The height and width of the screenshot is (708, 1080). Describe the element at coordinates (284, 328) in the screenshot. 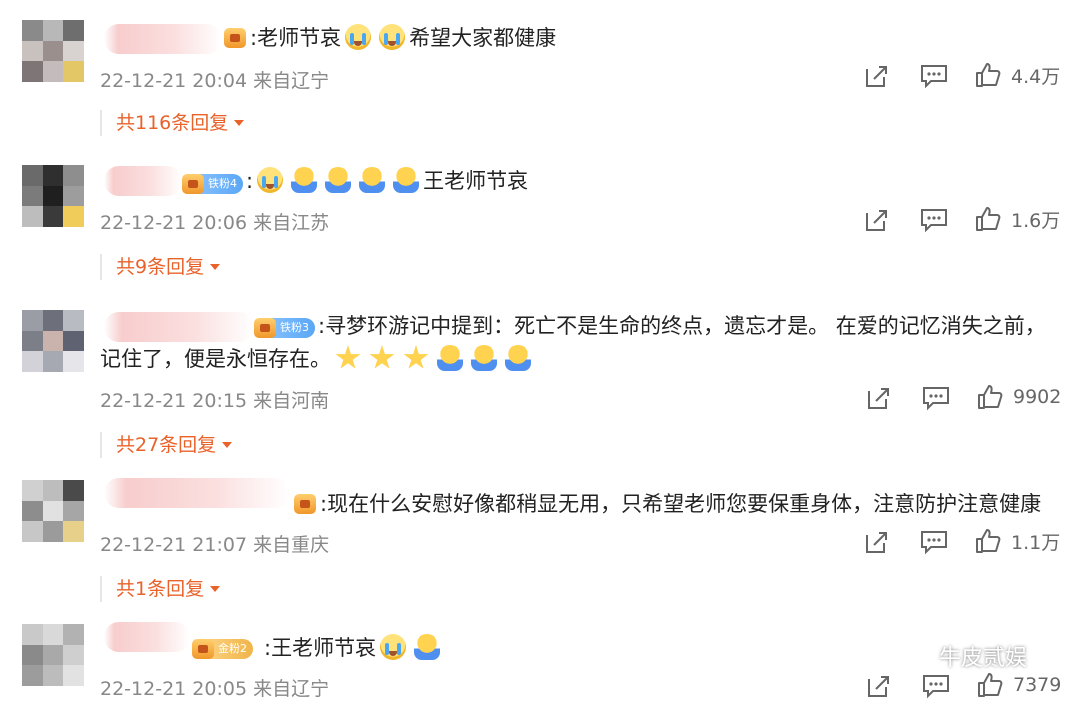

I see `fan-badge: 铁粉3` at that location.